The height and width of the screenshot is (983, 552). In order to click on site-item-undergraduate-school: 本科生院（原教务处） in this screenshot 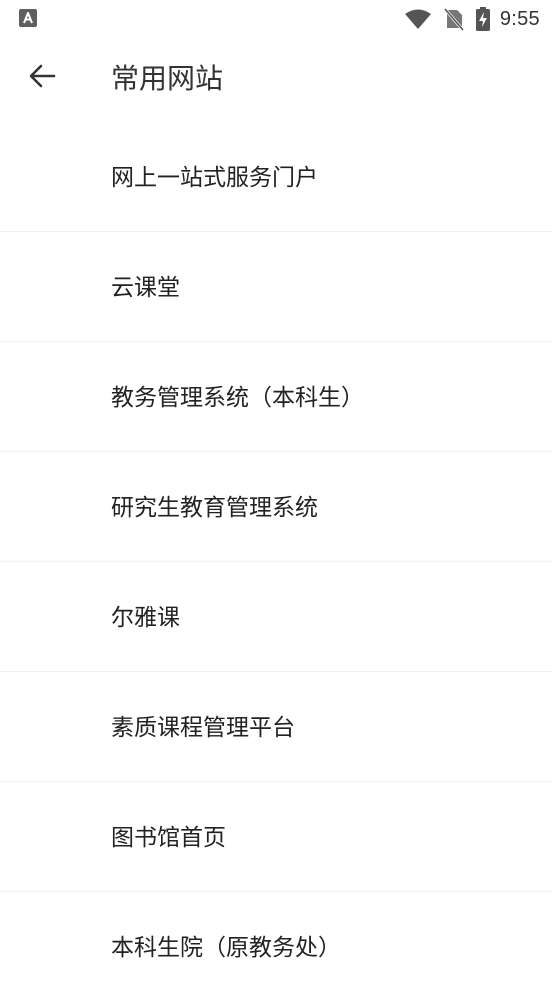, I will do `click(276, 937)`.